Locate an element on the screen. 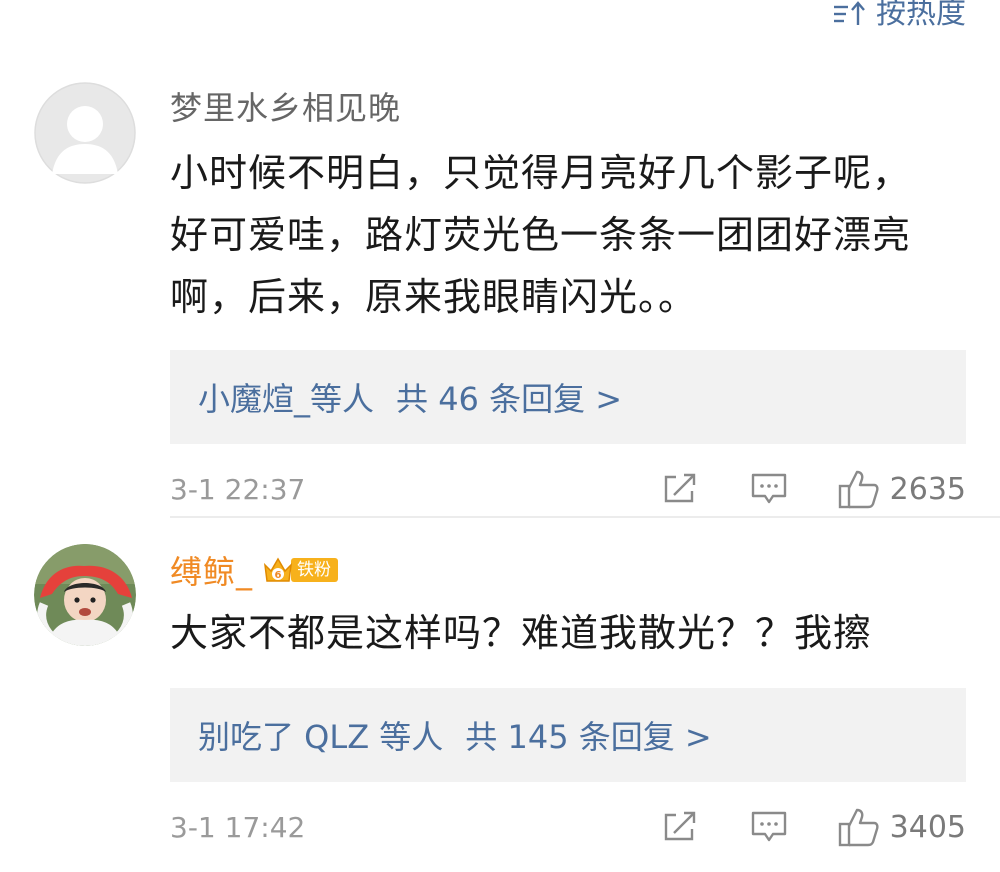 Image resolution: width=1000 pixels, height=872 pixels. iron-fan-badge: 6 铁粉 is located at coordinates (300, 570).